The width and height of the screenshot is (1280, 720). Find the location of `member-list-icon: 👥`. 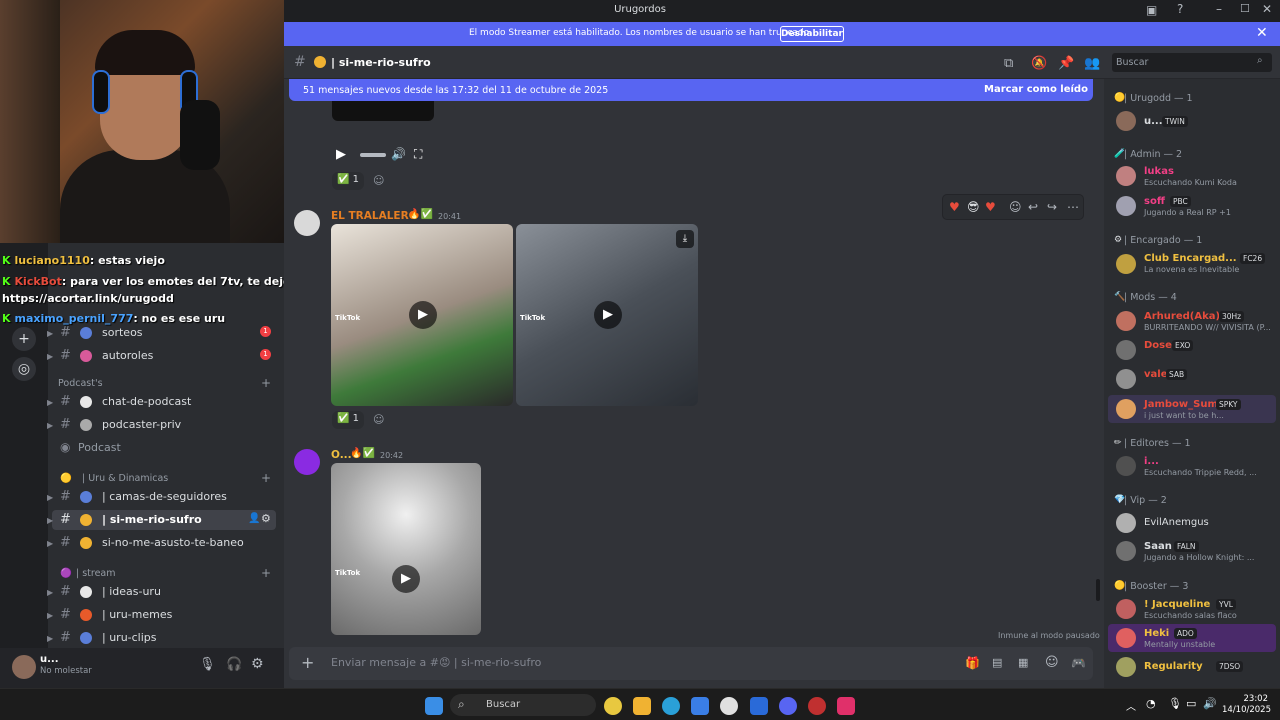

member-list-icon: 👥 is located at coordinates (1092, 63).